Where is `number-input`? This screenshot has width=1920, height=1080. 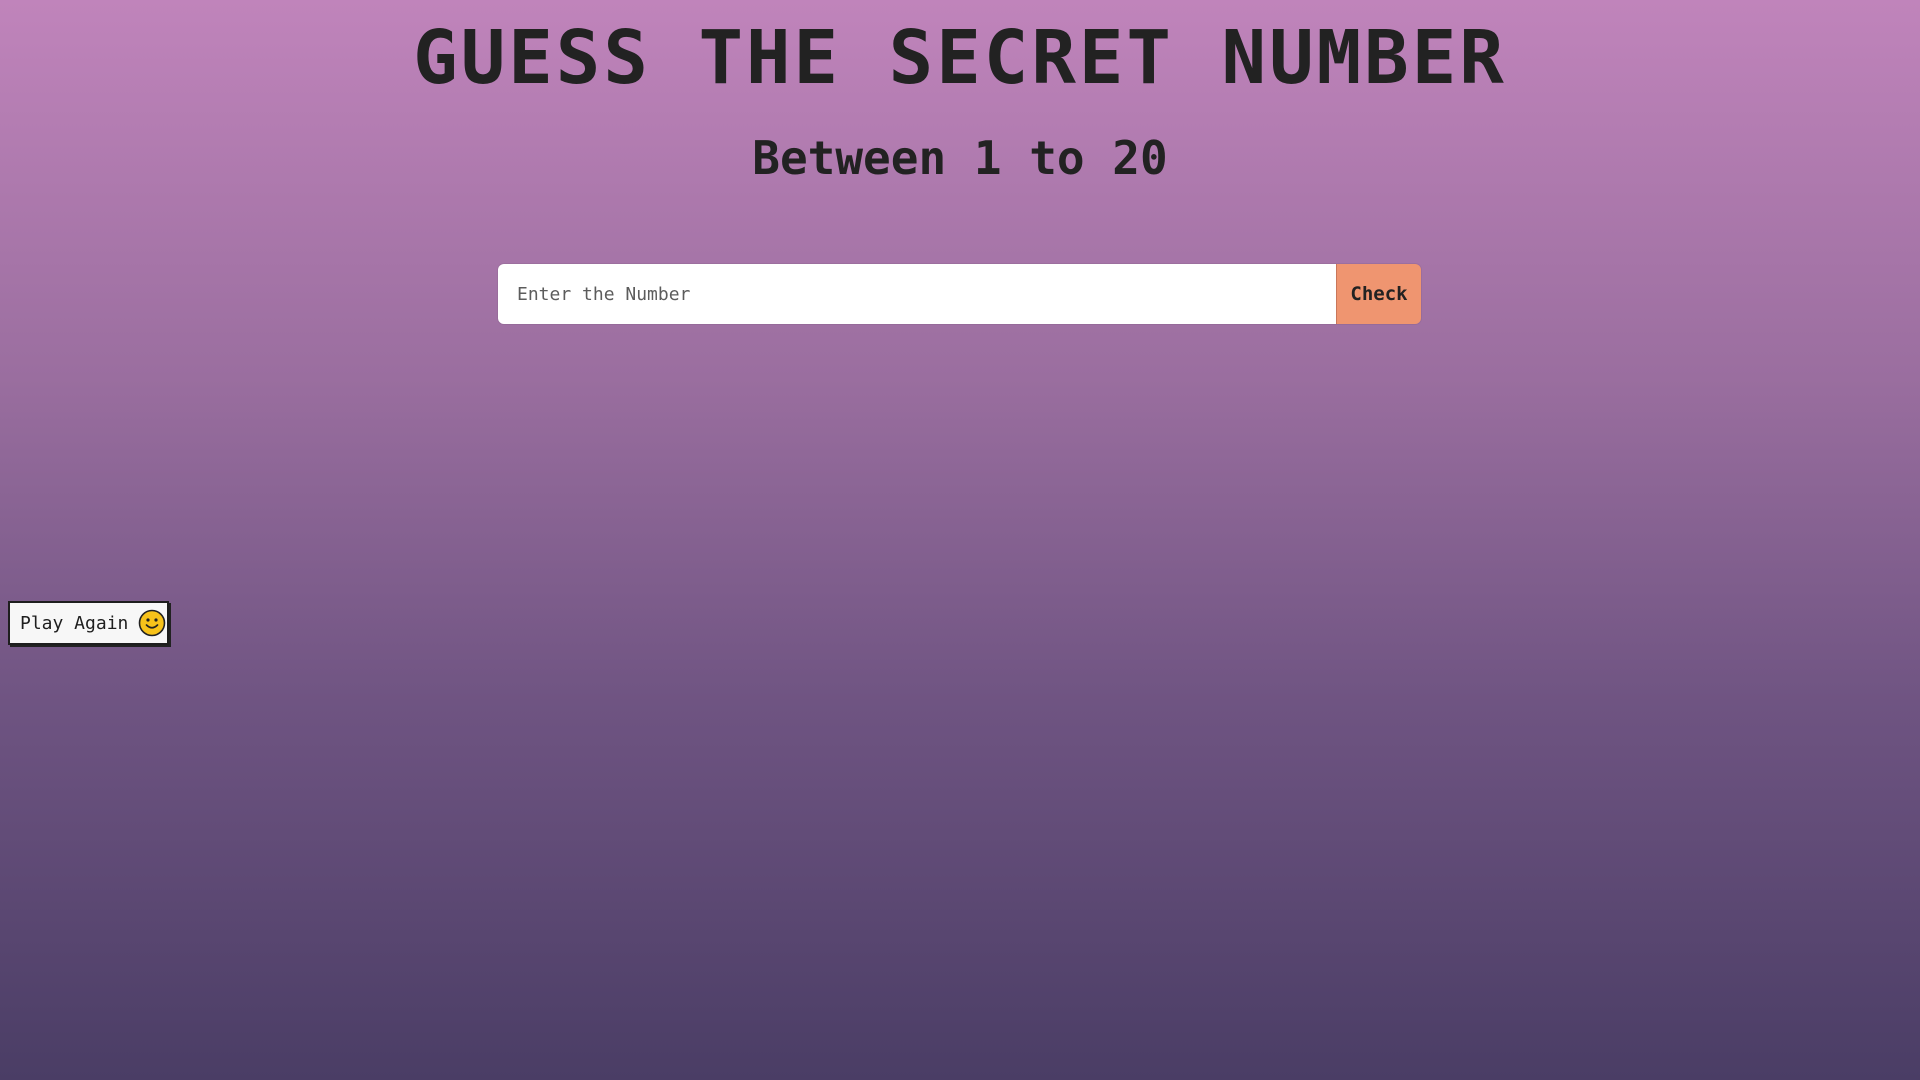 number-input is located at coordinates (917, 294).